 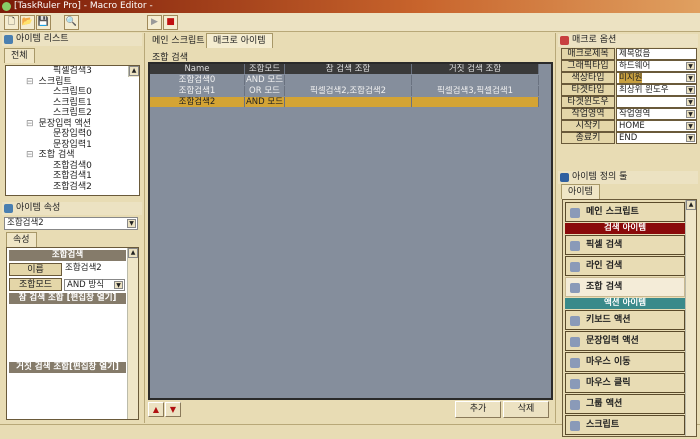 What do you see at coordinates (625, 212) in the screenshot?
I see `tool-item: 메인 스크립트` at bounding box center [625, 212].